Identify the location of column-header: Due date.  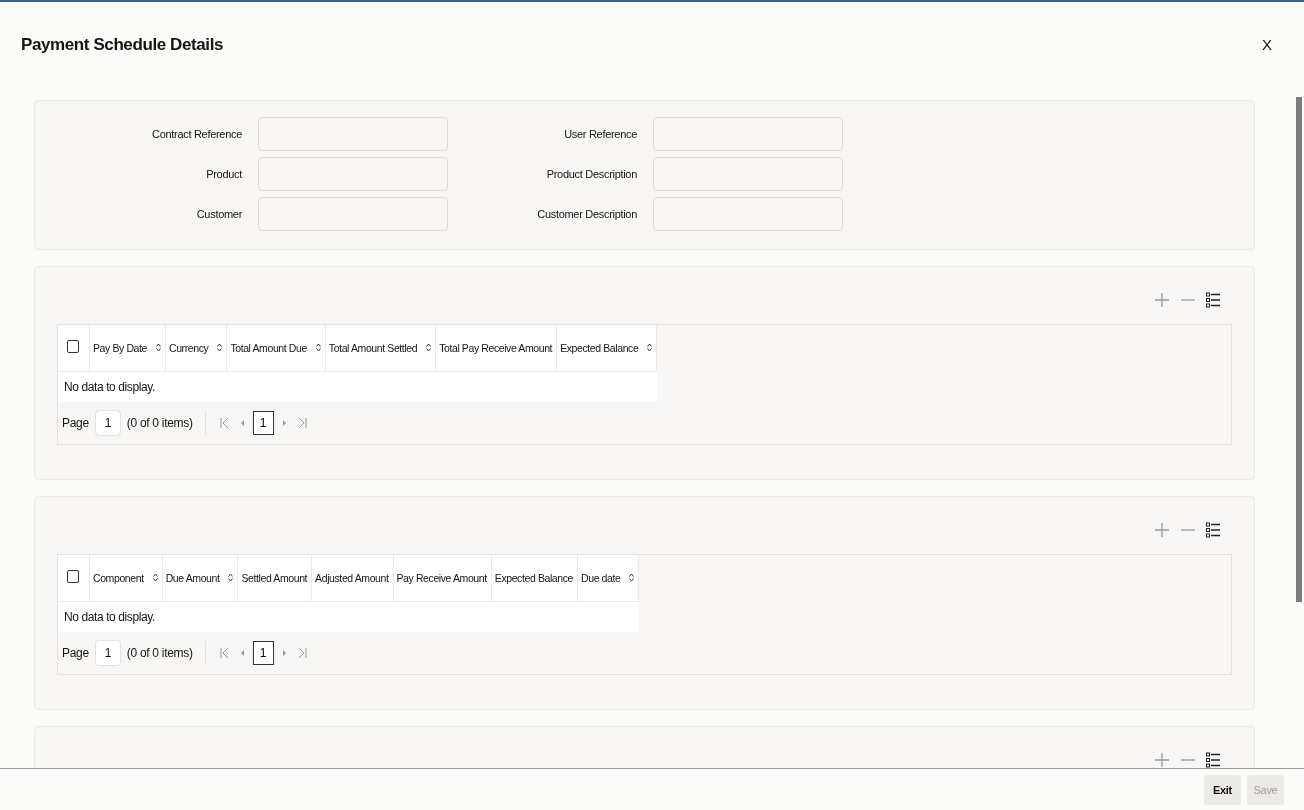
(608, 578).